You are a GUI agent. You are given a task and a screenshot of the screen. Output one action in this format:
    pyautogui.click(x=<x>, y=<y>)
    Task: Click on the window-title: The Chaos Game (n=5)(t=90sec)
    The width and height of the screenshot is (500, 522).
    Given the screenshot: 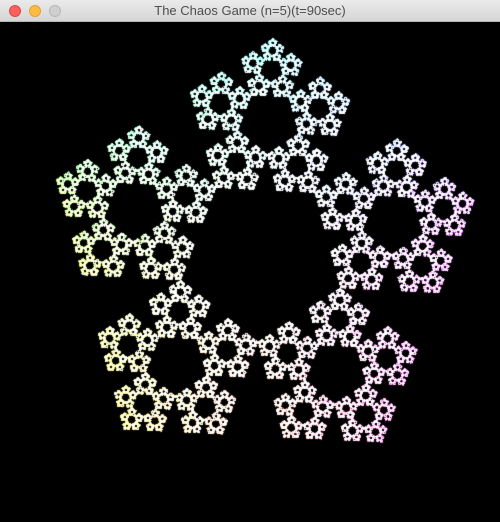 What is the action you would take?
    pyautogui.click(x=250, y=10)
    